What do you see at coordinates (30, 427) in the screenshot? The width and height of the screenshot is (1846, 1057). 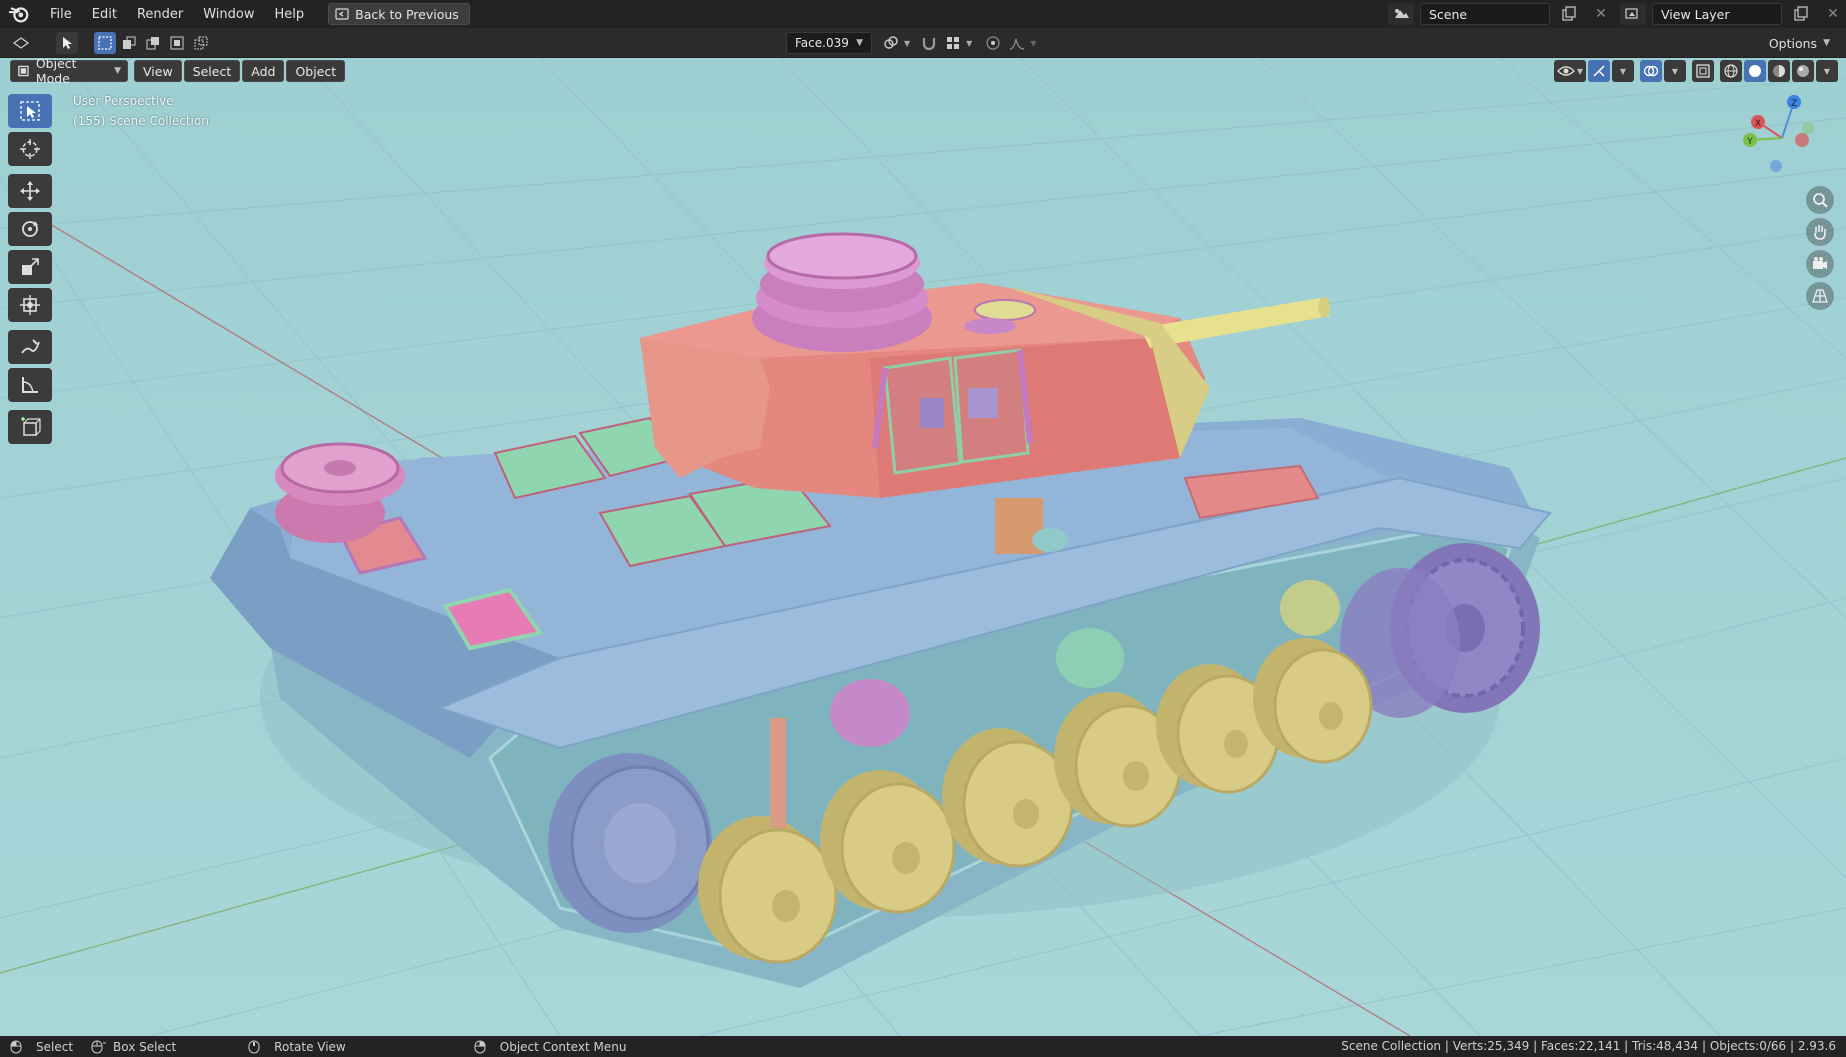 I see `tool-add-cube` at bounding box center [30, 427].